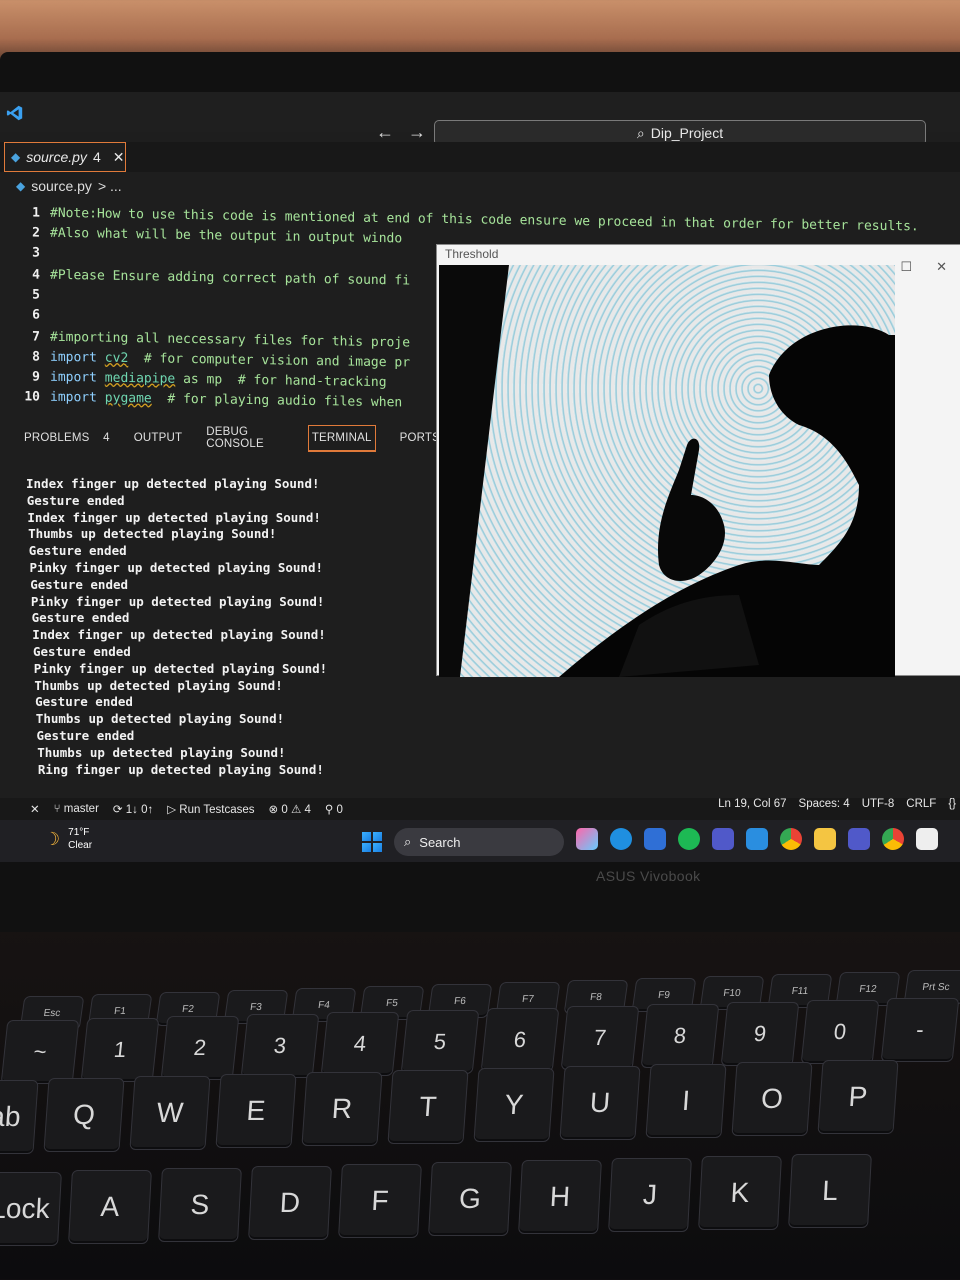  What do you see at coordinates (256, 1111) in the screenshot?
I see `key-e: E` at bounding box center [256, 1111].